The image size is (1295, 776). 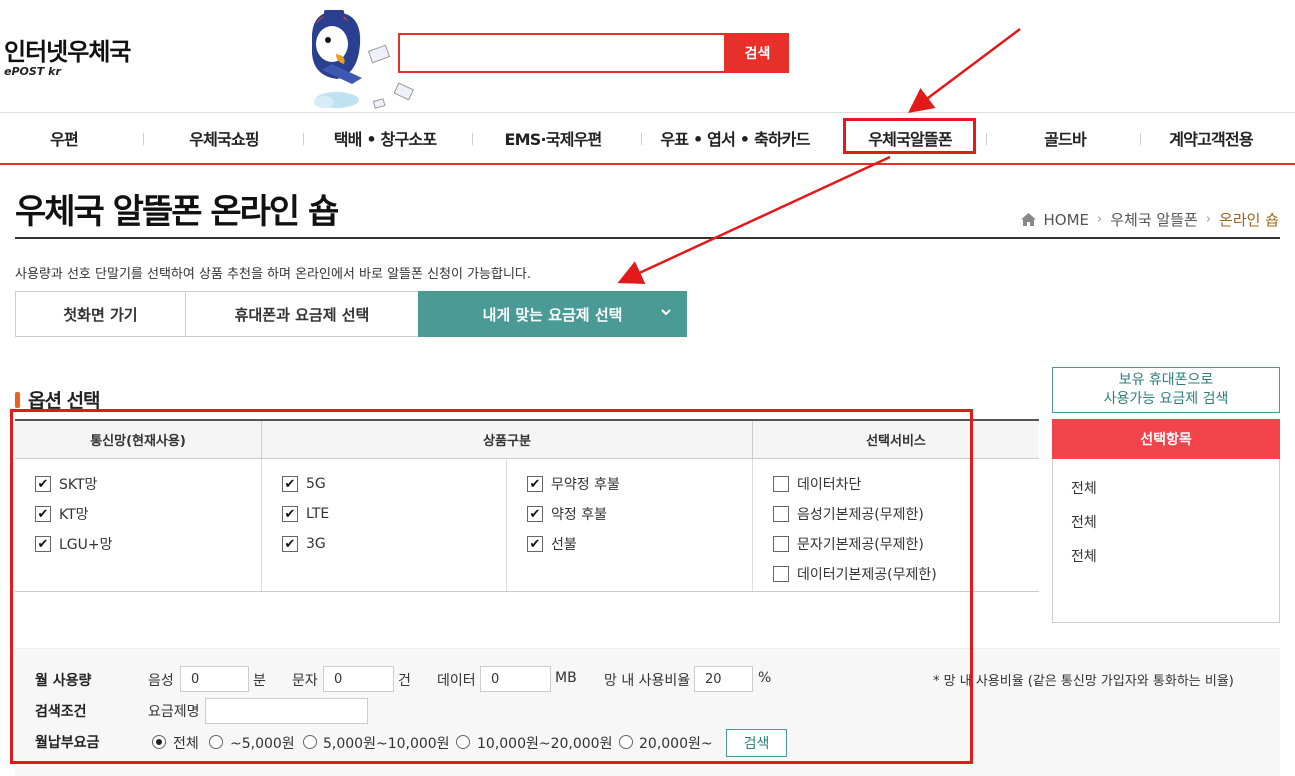 I want to click on tab-phone-and-plan: 휴대폰과 요금제 선택, so click(x=302, y=314).